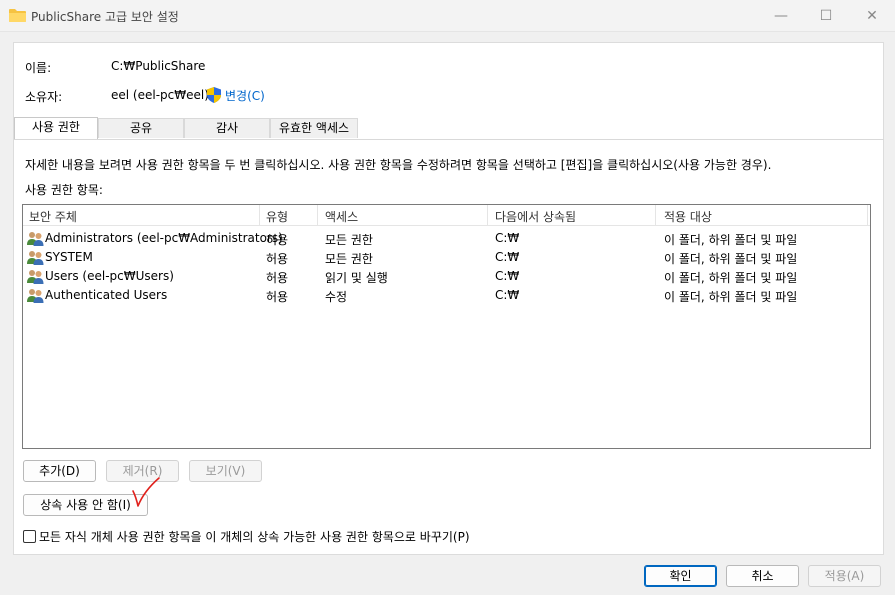  I want to click on list-header: 보안 주체 유형 액세스 다음에서 상속됨 적용 대상, so click(446, 215).